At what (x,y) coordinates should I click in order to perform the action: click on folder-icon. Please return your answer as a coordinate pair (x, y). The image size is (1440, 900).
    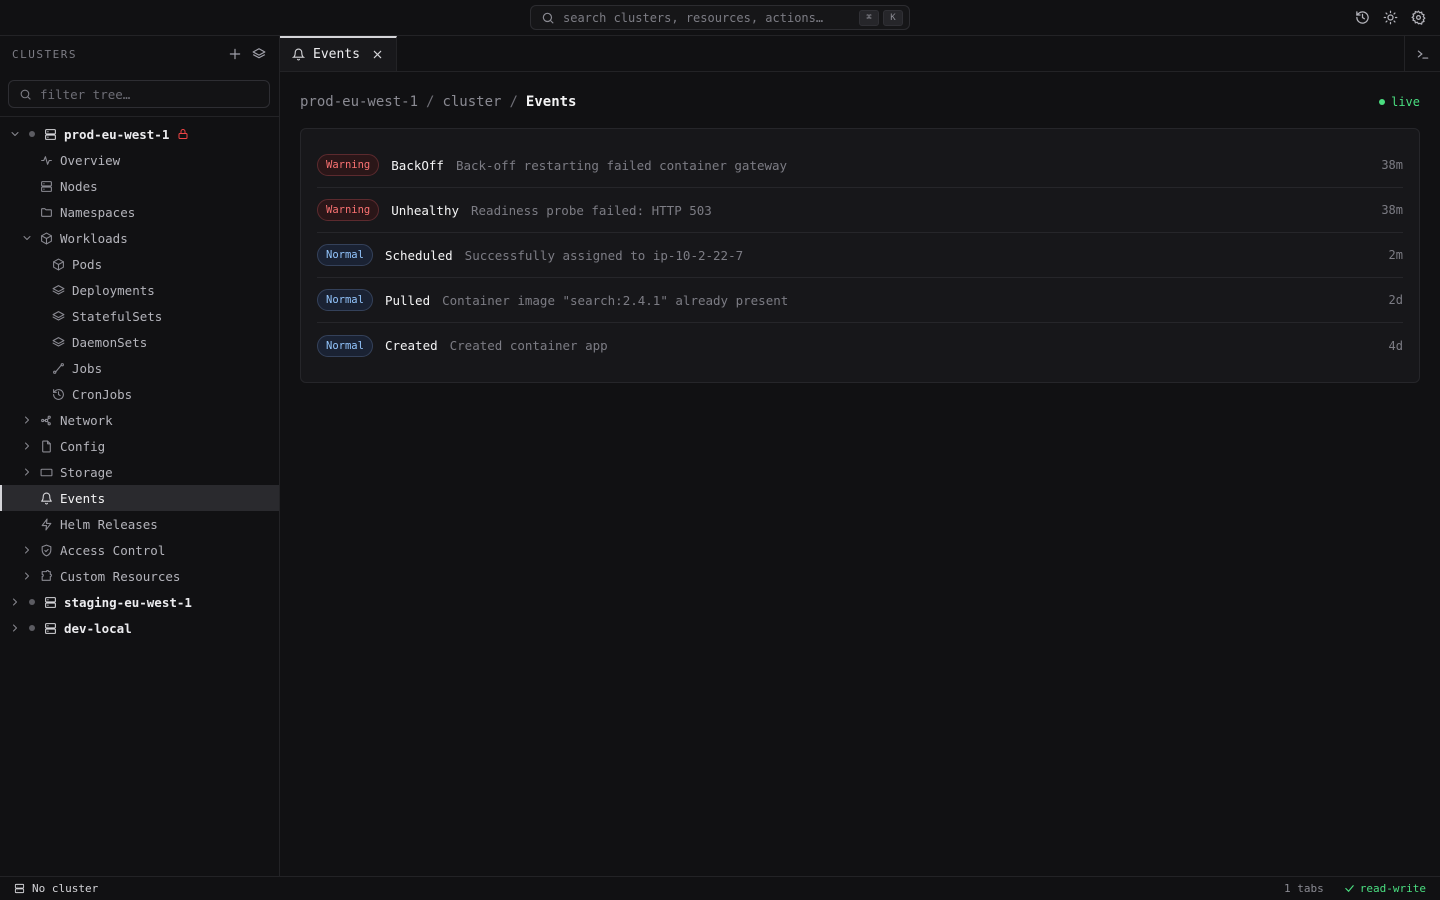
    Looking at the image, I should click on (46, 212).